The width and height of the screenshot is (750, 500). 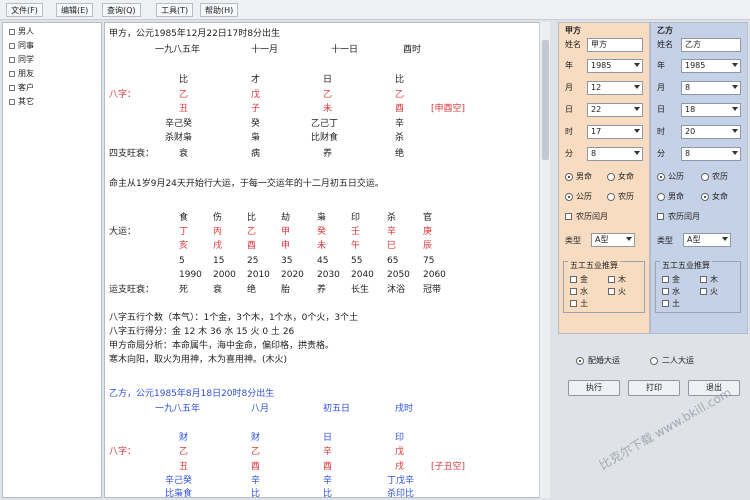 I want to click on b-stem: 戊, so click(x=400, y=452).